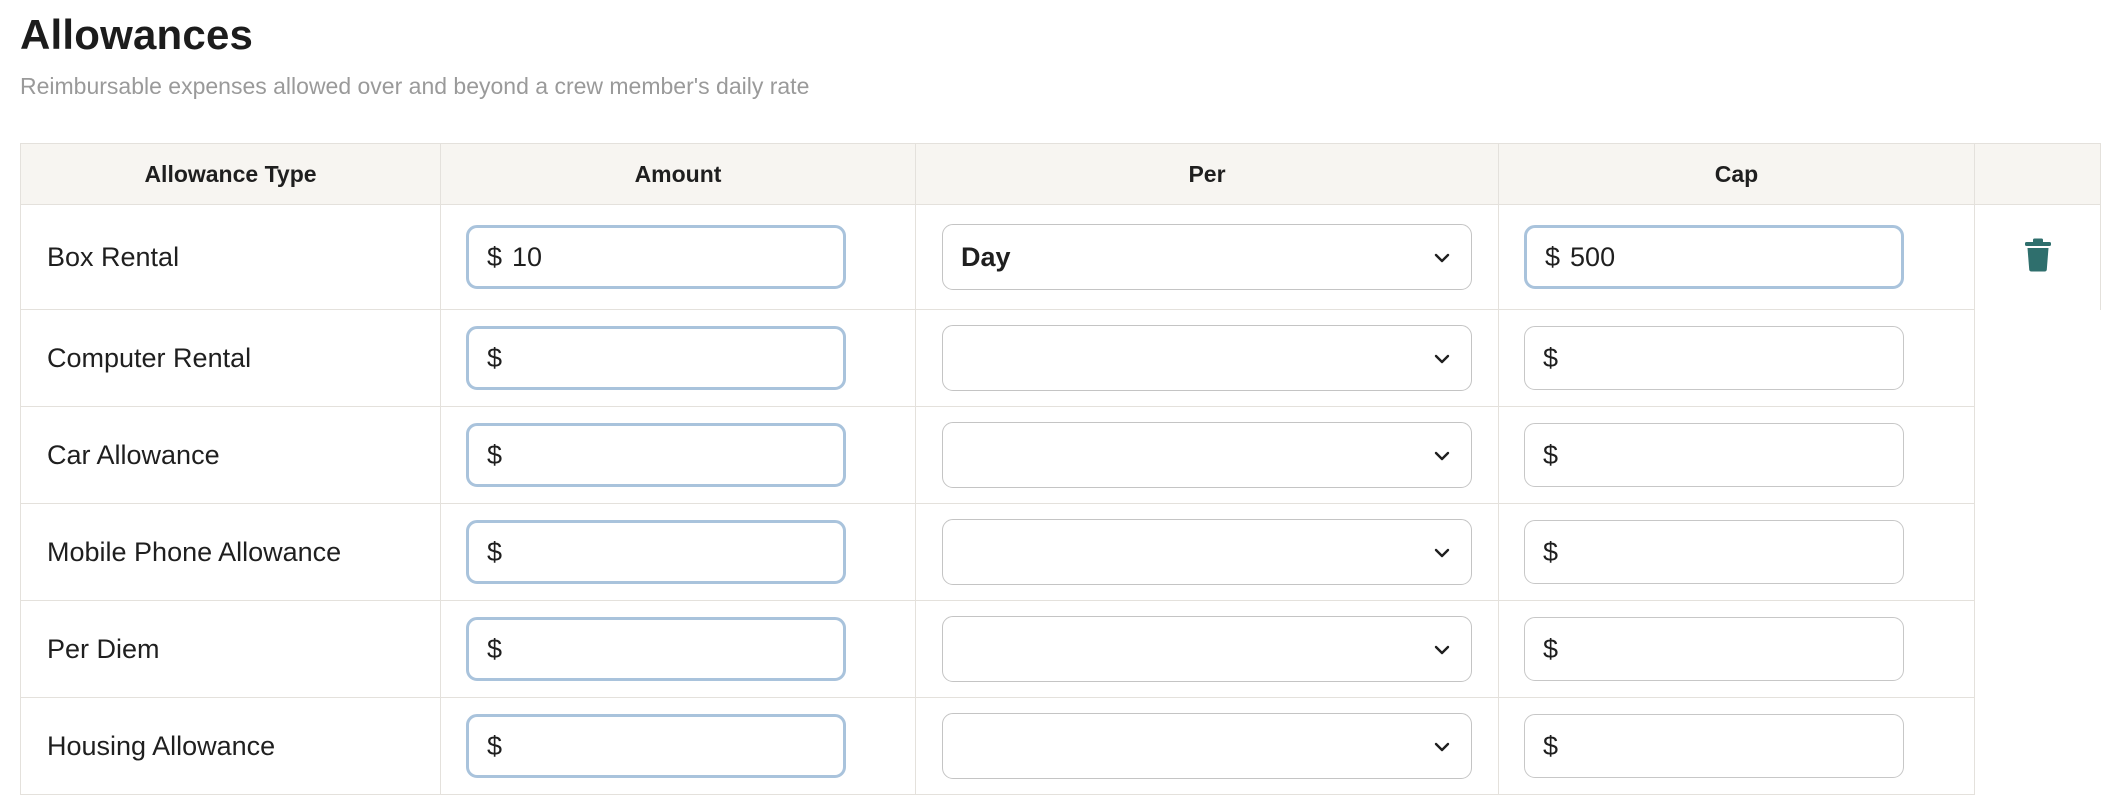 This screenshot has height=804, width=2102. I want to click on table-row: Mobile Phone Allowance $ $, so click(1060, 552).